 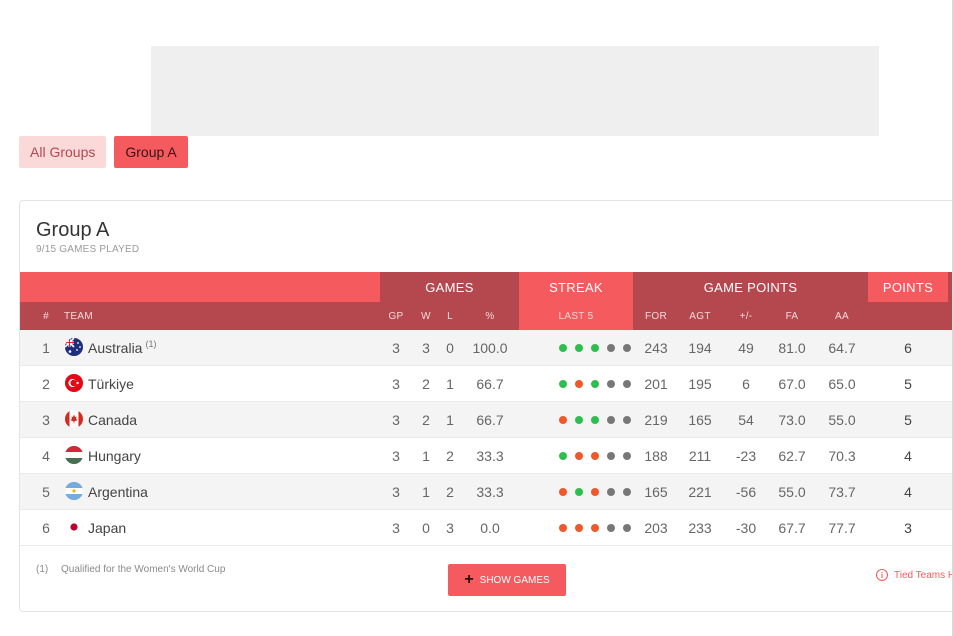 I want to click on footnote-mark: (1), so click(x=42, y=569).